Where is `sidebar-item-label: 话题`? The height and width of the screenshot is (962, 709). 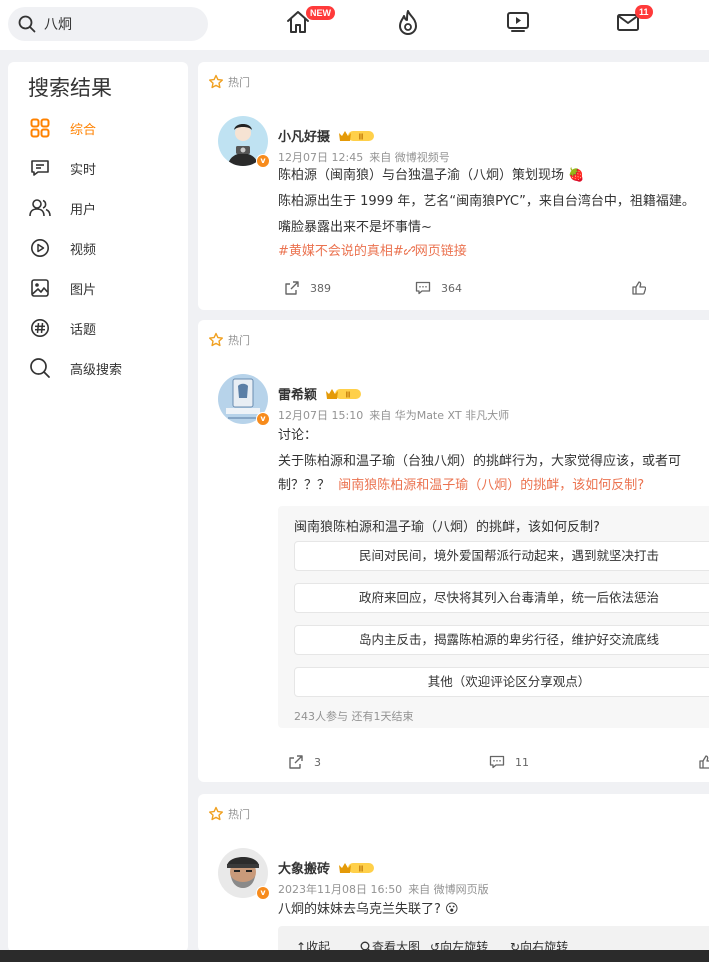
sidebar-item-label: 话题 is located at coordinates (83, 330).